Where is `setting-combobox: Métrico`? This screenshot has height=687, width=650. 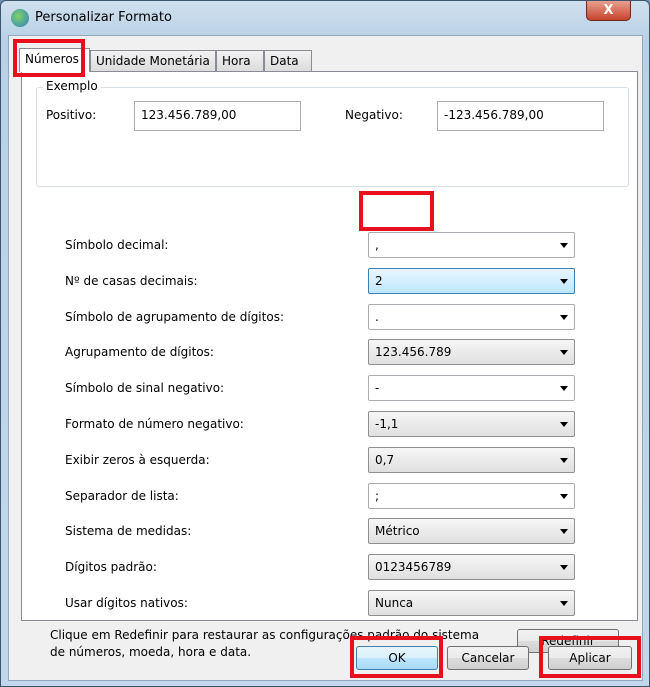 setting-combobox: Métrico is located at coordinates (471, 531).